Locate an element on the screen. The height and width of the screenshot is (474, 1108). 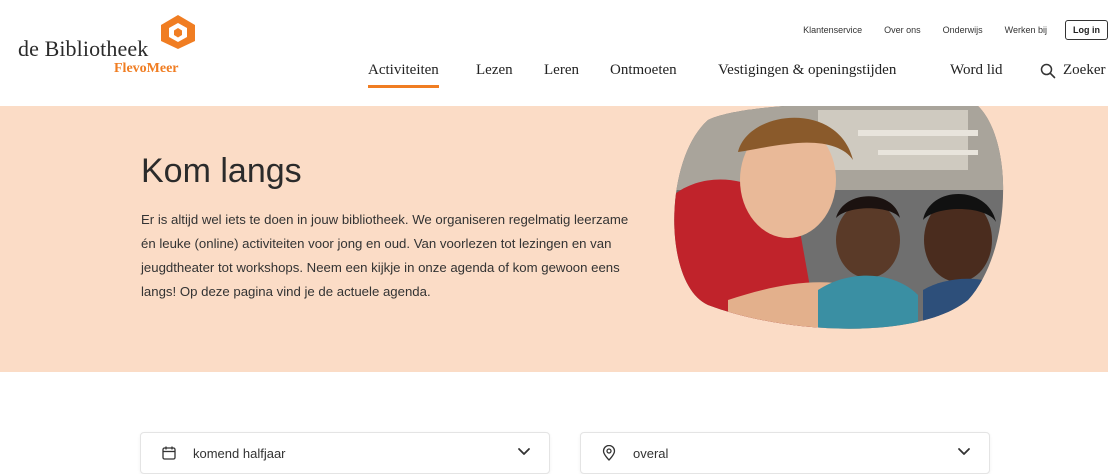
period-filter-value: komend halfjaar is located at coordinates (239, 453).